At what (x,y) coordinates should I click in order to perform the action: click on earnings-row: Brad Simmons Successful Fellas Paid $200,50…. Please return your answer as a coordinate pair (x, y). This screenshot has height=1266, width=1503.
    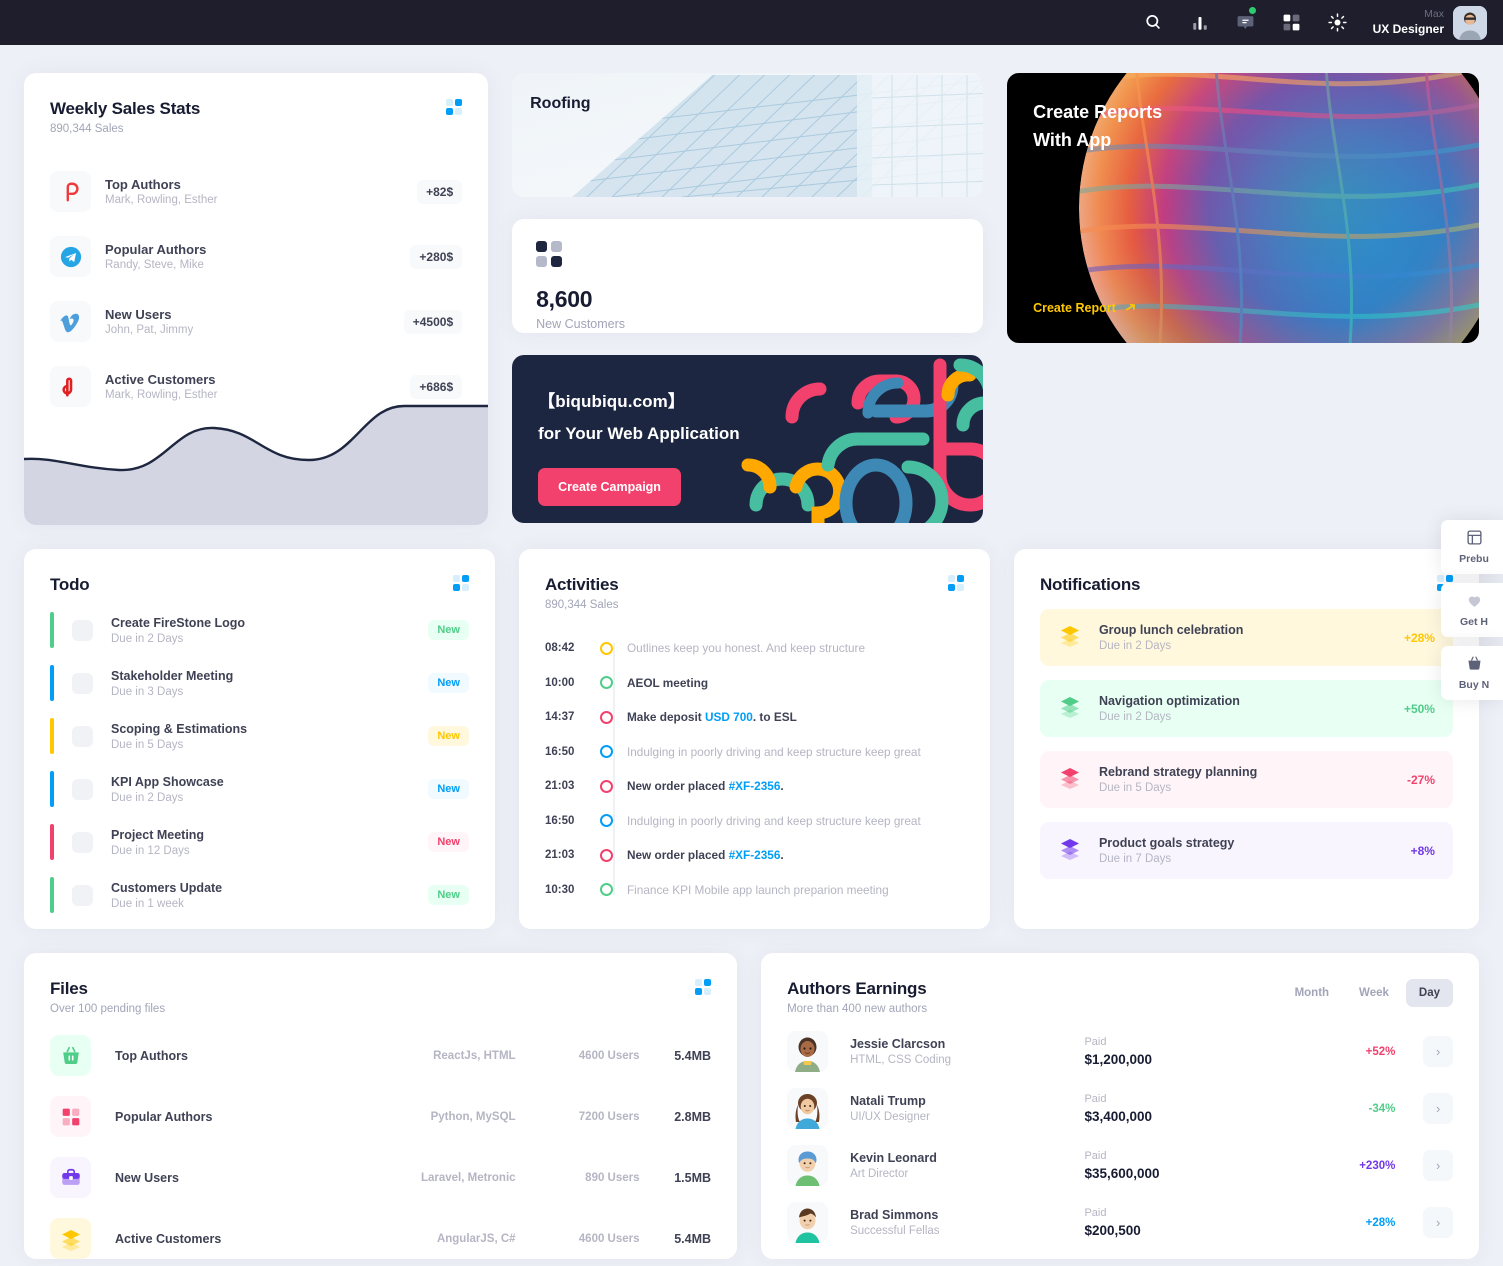
    Looking at the image, I should click on (1120, 1222).